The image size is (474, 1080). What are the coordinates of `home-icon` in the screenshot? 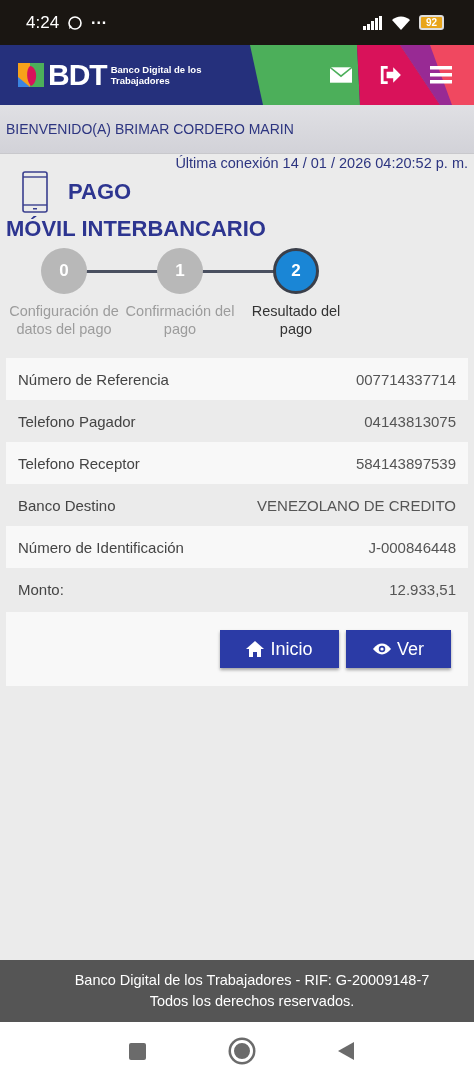 It's located at (241, 1051).